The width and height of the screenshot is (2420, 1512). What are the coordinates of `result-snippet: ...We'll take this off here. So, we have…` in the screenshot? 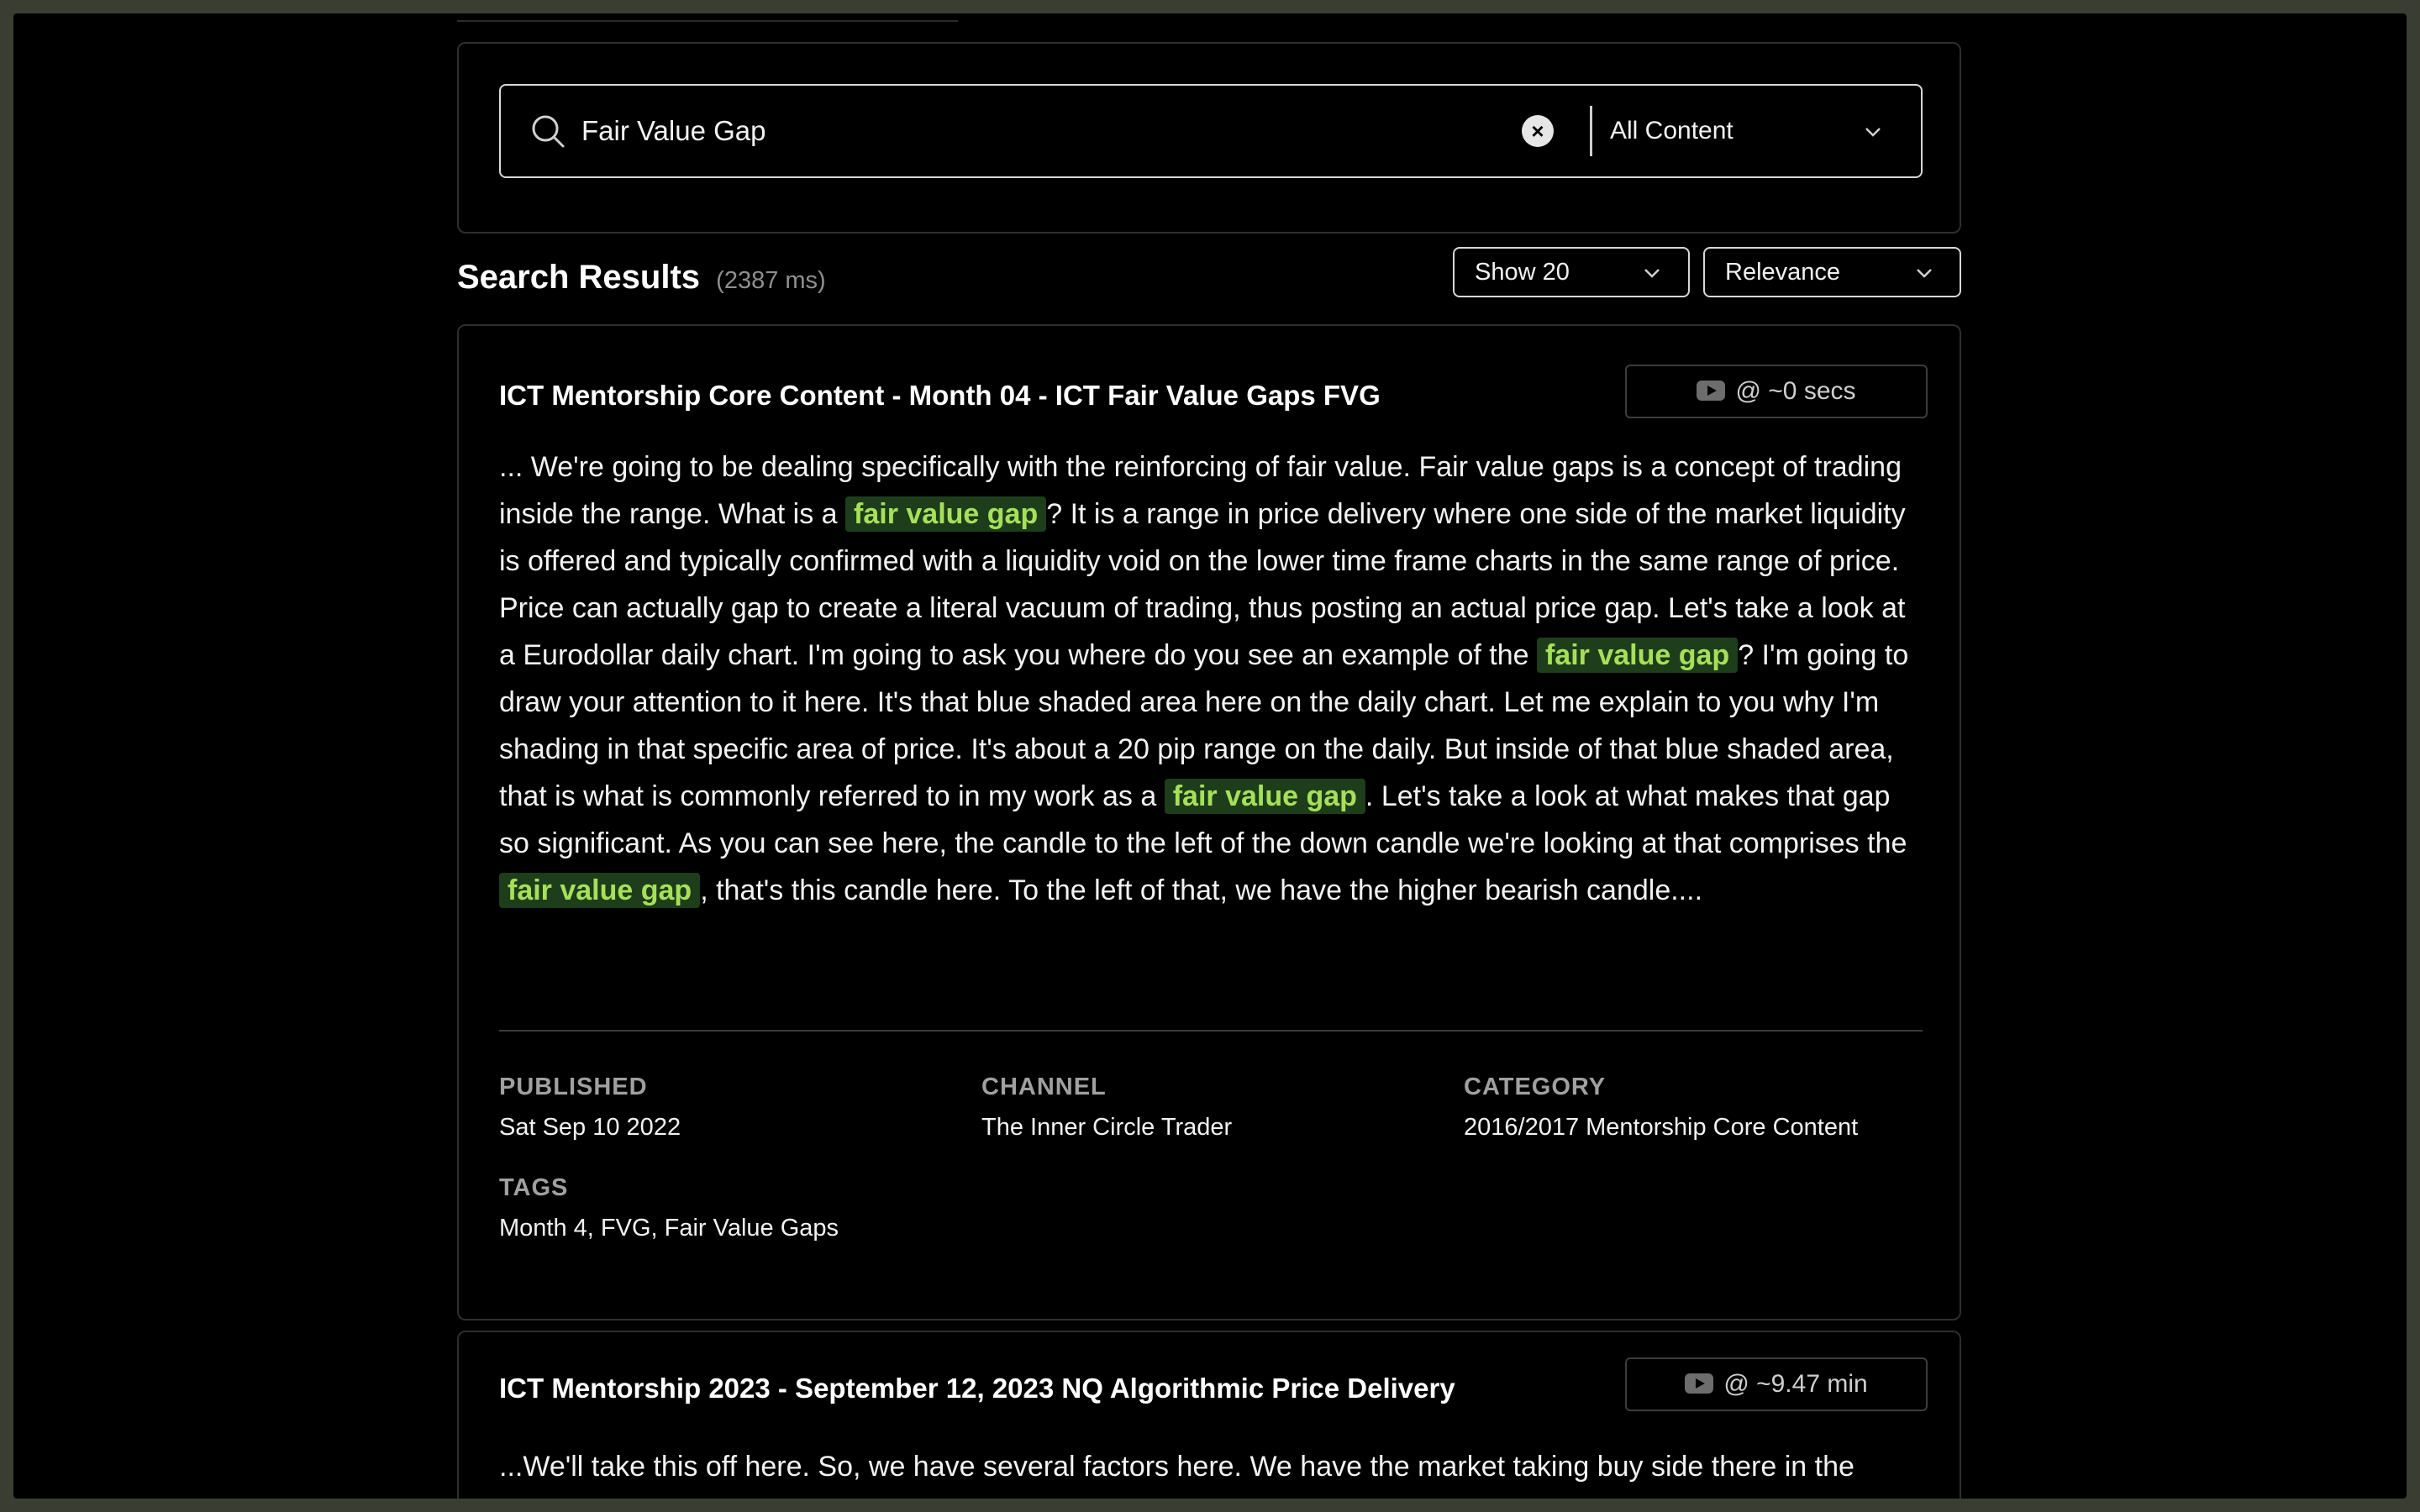 It's located at (1176, 1467).